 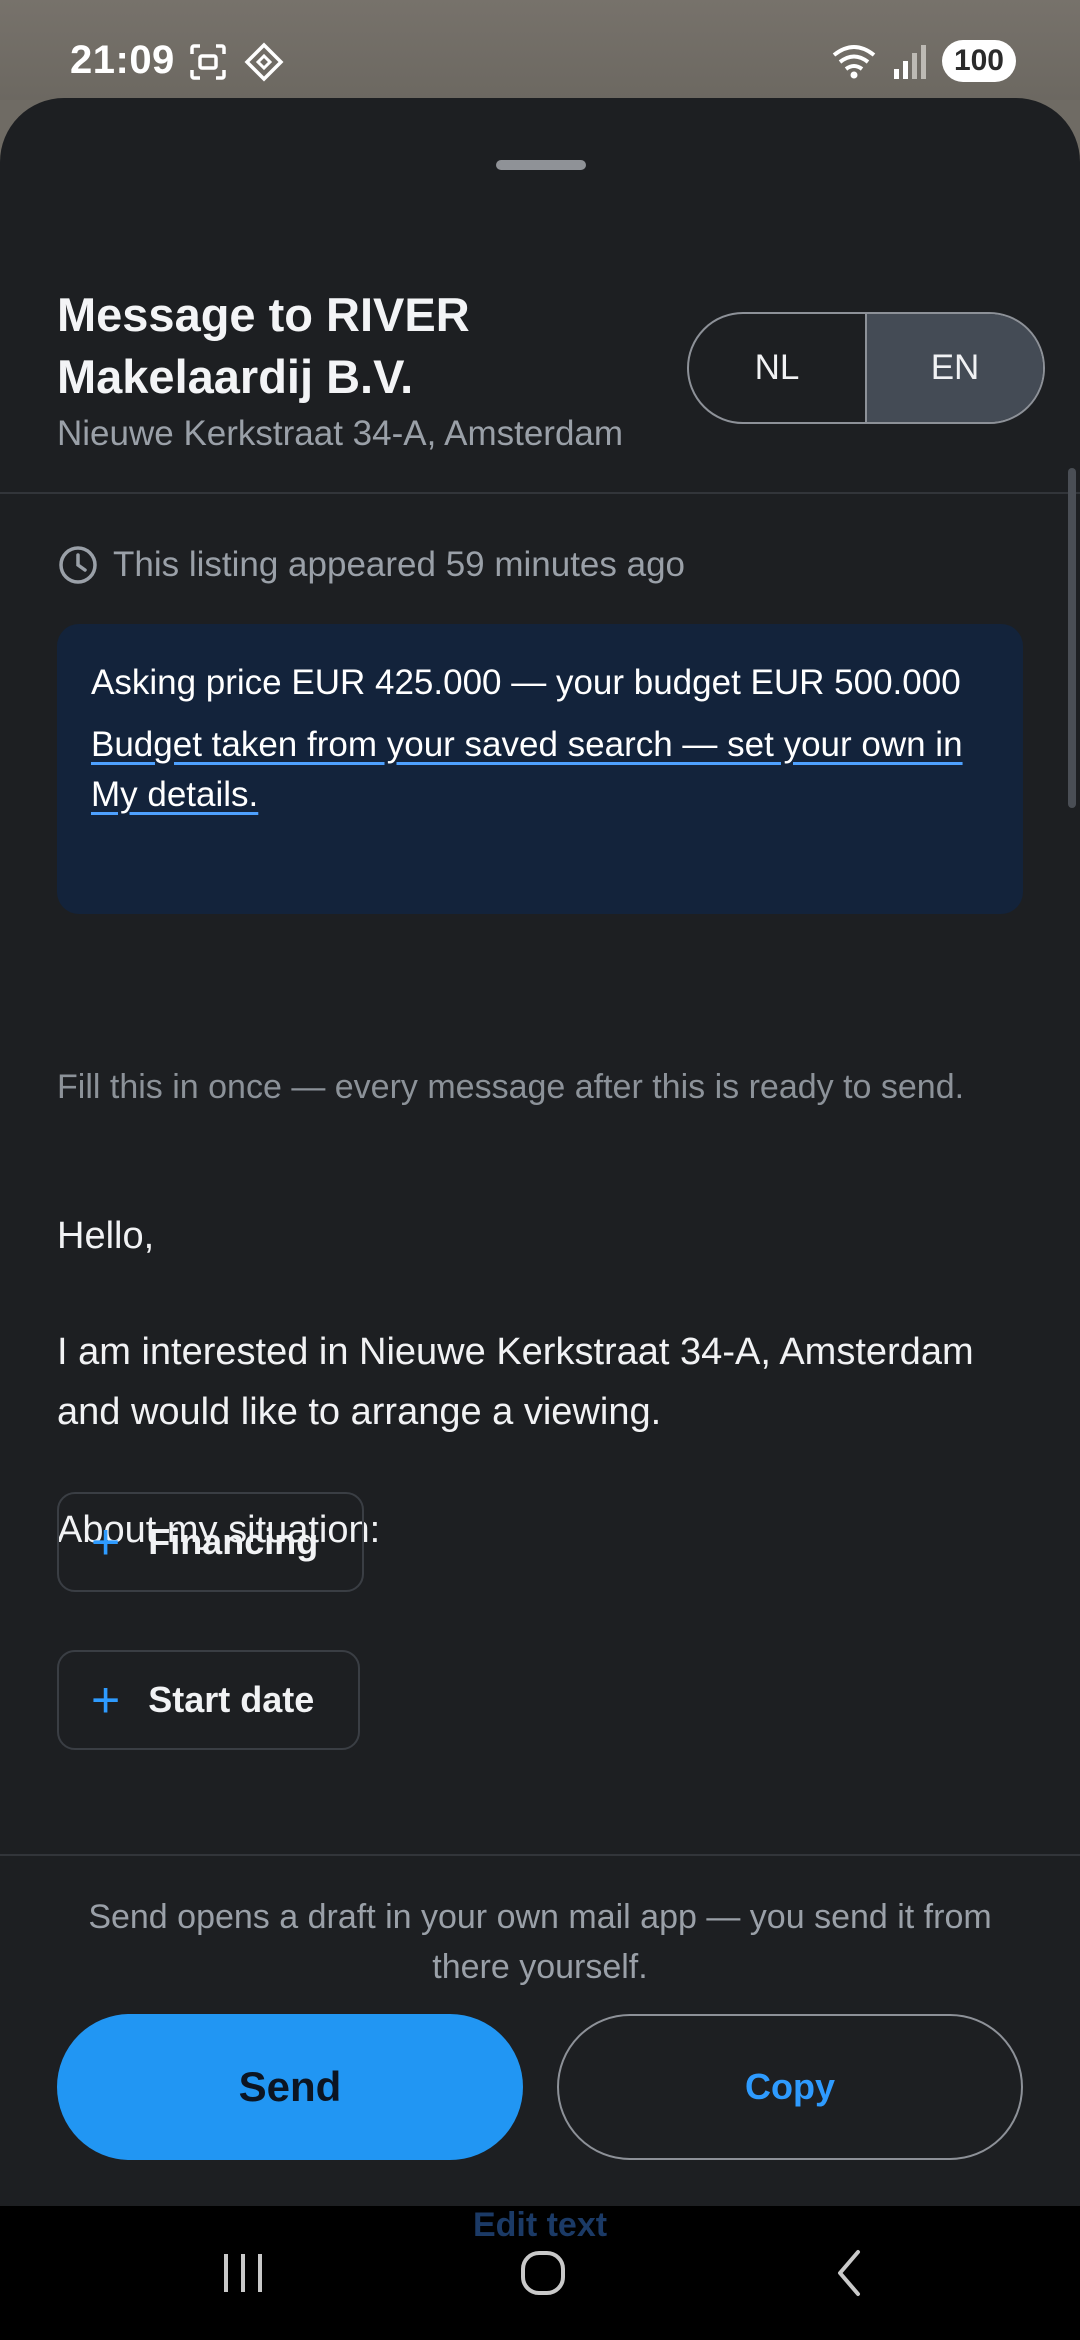 What do you see at coordinates (399, 564) in the screenshot?
I see `listing-age-text: This listing appeared 59 minutes ago` at bounding box center [399, 564].